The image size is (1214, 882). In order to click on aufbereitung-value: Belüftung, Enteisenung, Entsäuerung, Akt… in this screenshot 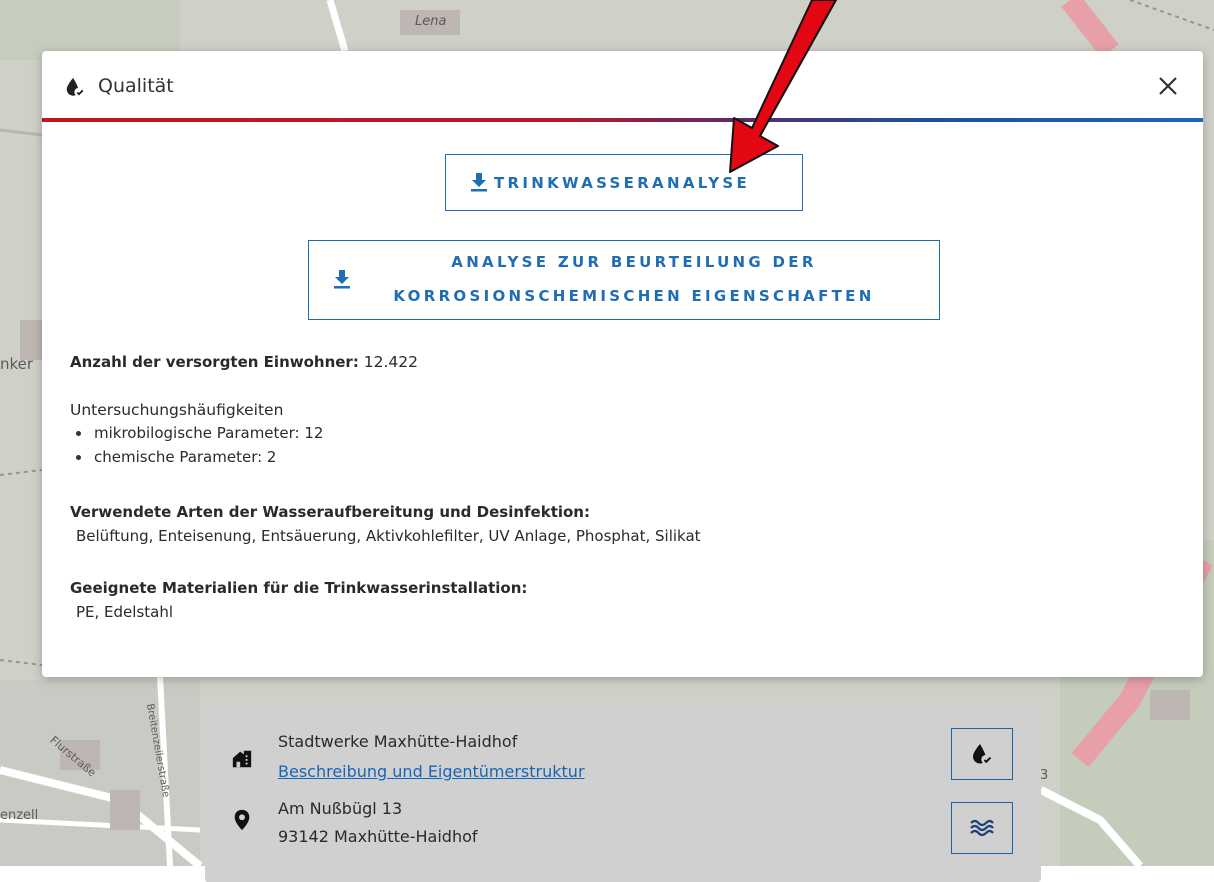, I will do `click(388, 536)`.